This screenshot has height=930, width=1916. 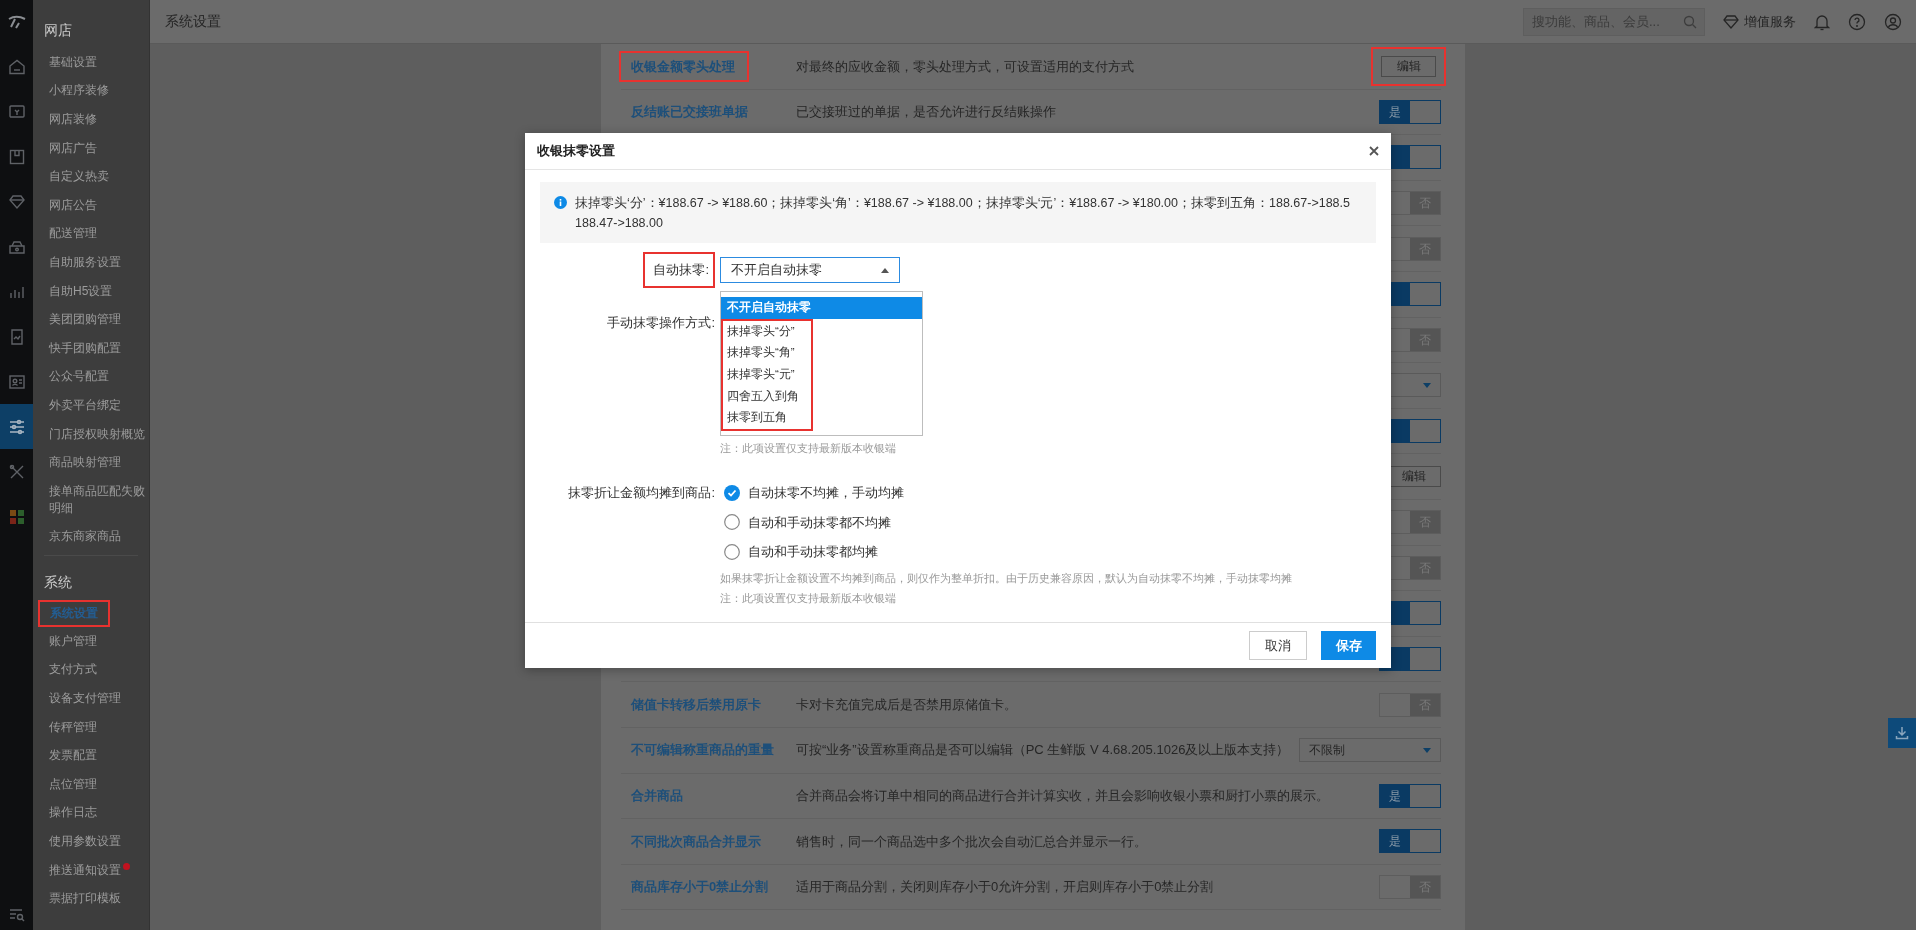 What do you see at coordinates (16, 426) in the screenshot?
I see `sliders-icon` at bounding box center [16, 426].